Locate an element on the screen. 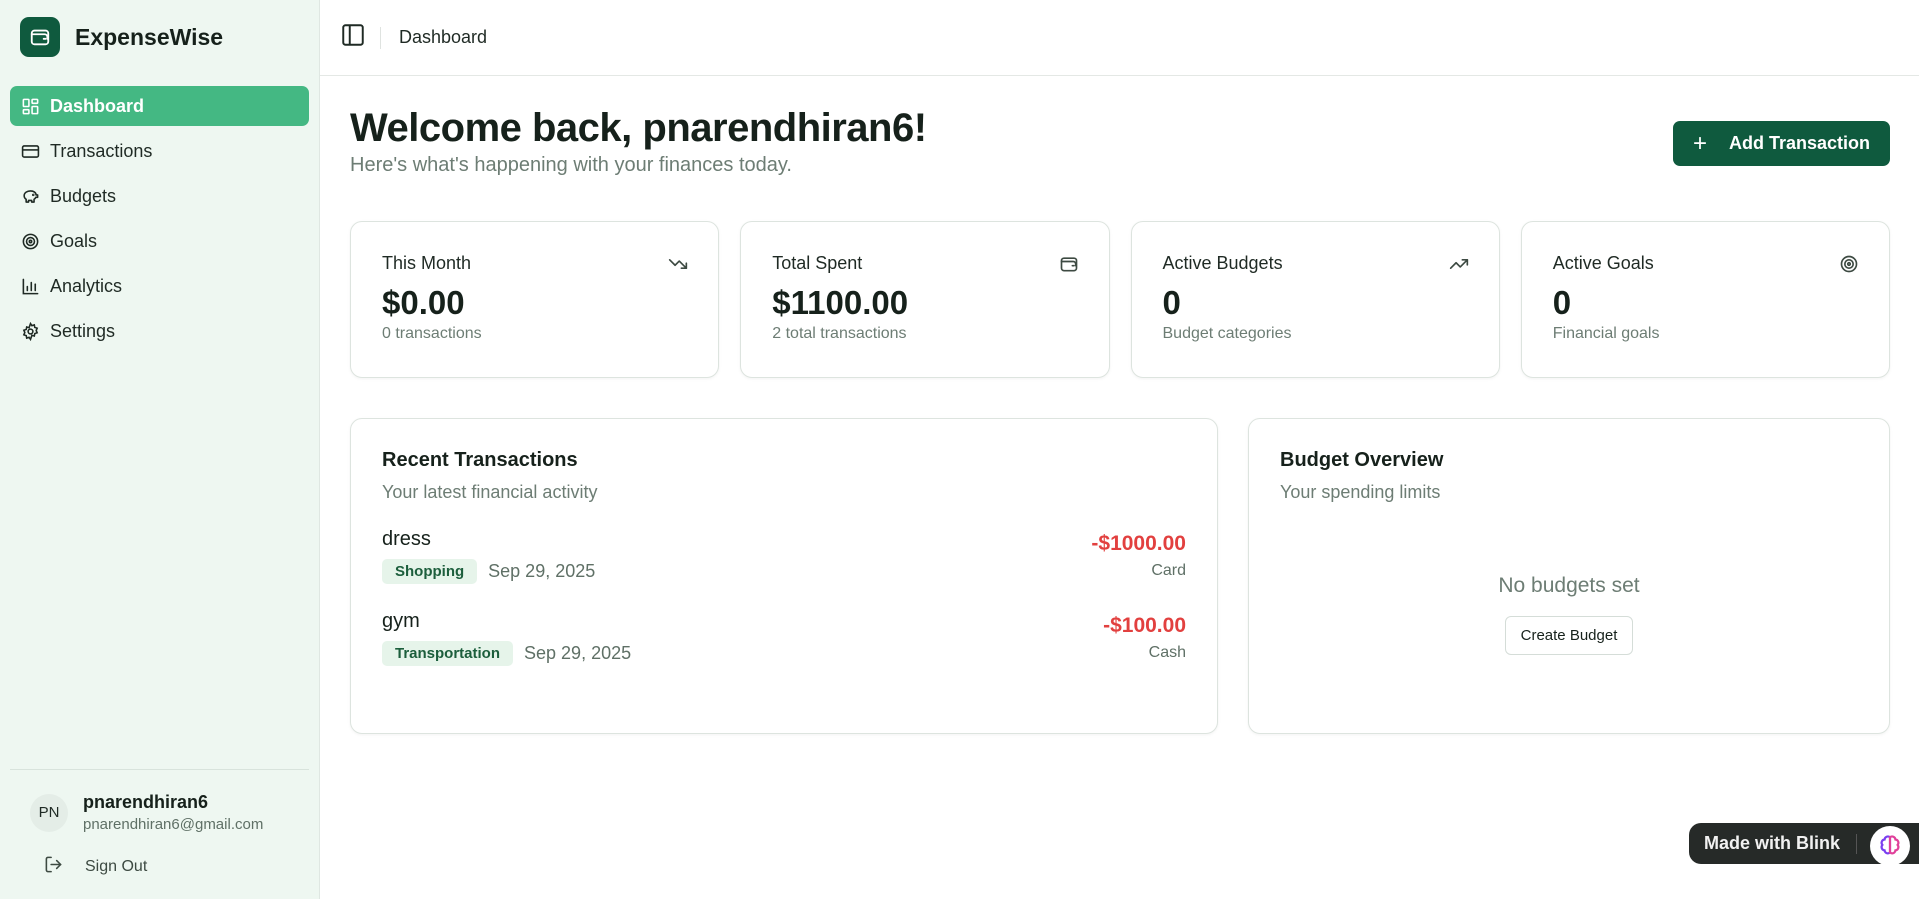  user-profile: PN pnarendhiran6 pnarendhiran6@gmail.com is located at coordinates (159, 801).